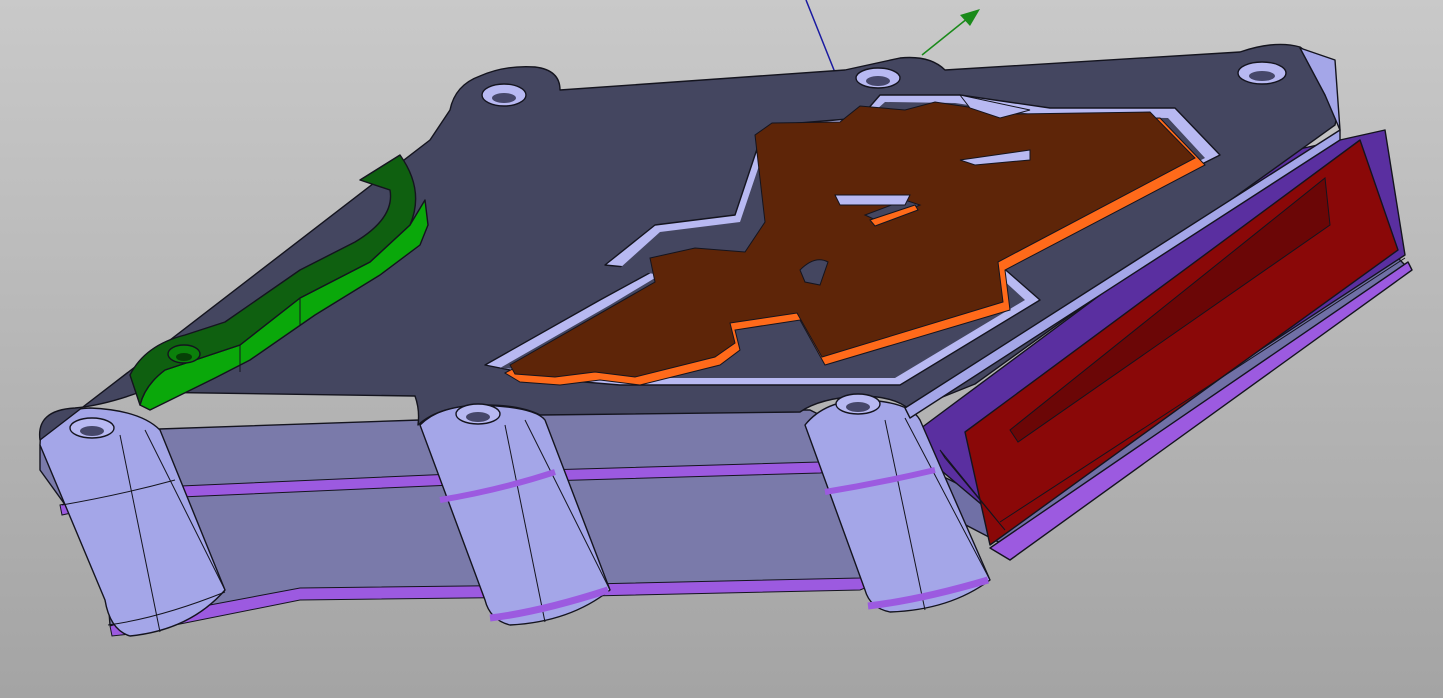 The image size is (1443, 698). I want to click on y-axis-line, so click(945, 36).